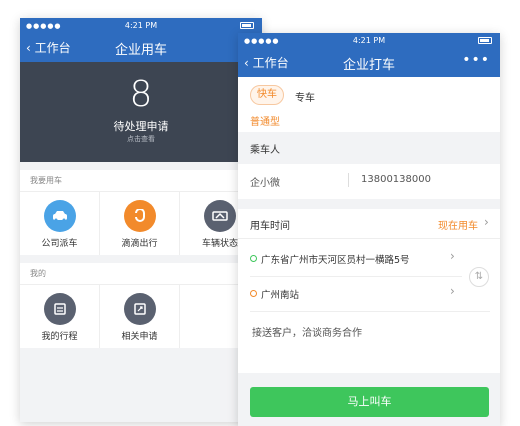 This screenshot has height=426, width=520. I want to click on origin-address: 广东省广州市天河区员村一横路5号, so click(335, 259).